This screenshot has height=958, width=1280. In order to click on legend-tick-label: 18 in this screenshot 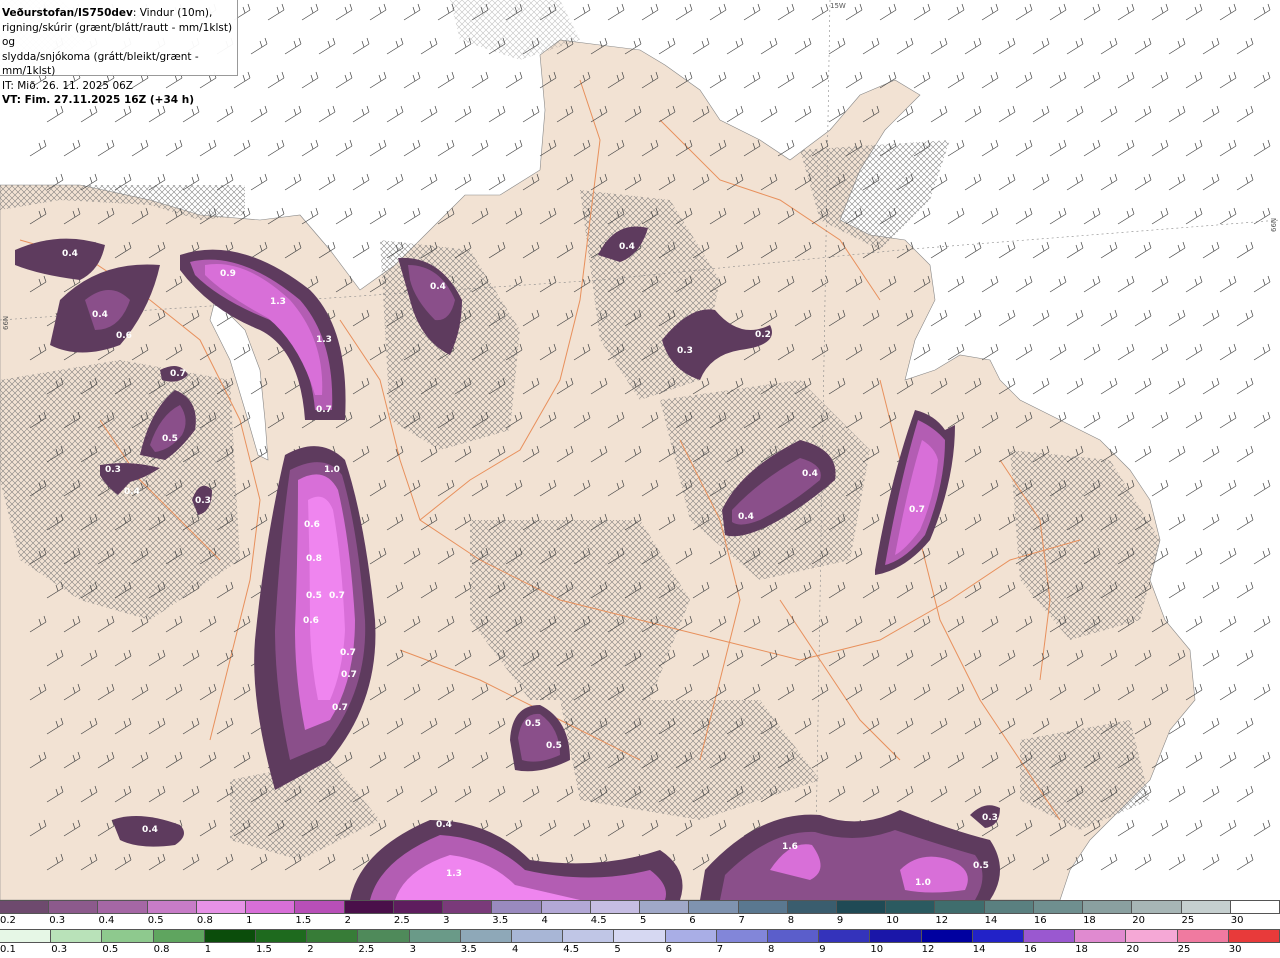, I will do `click(1081, 949)`.